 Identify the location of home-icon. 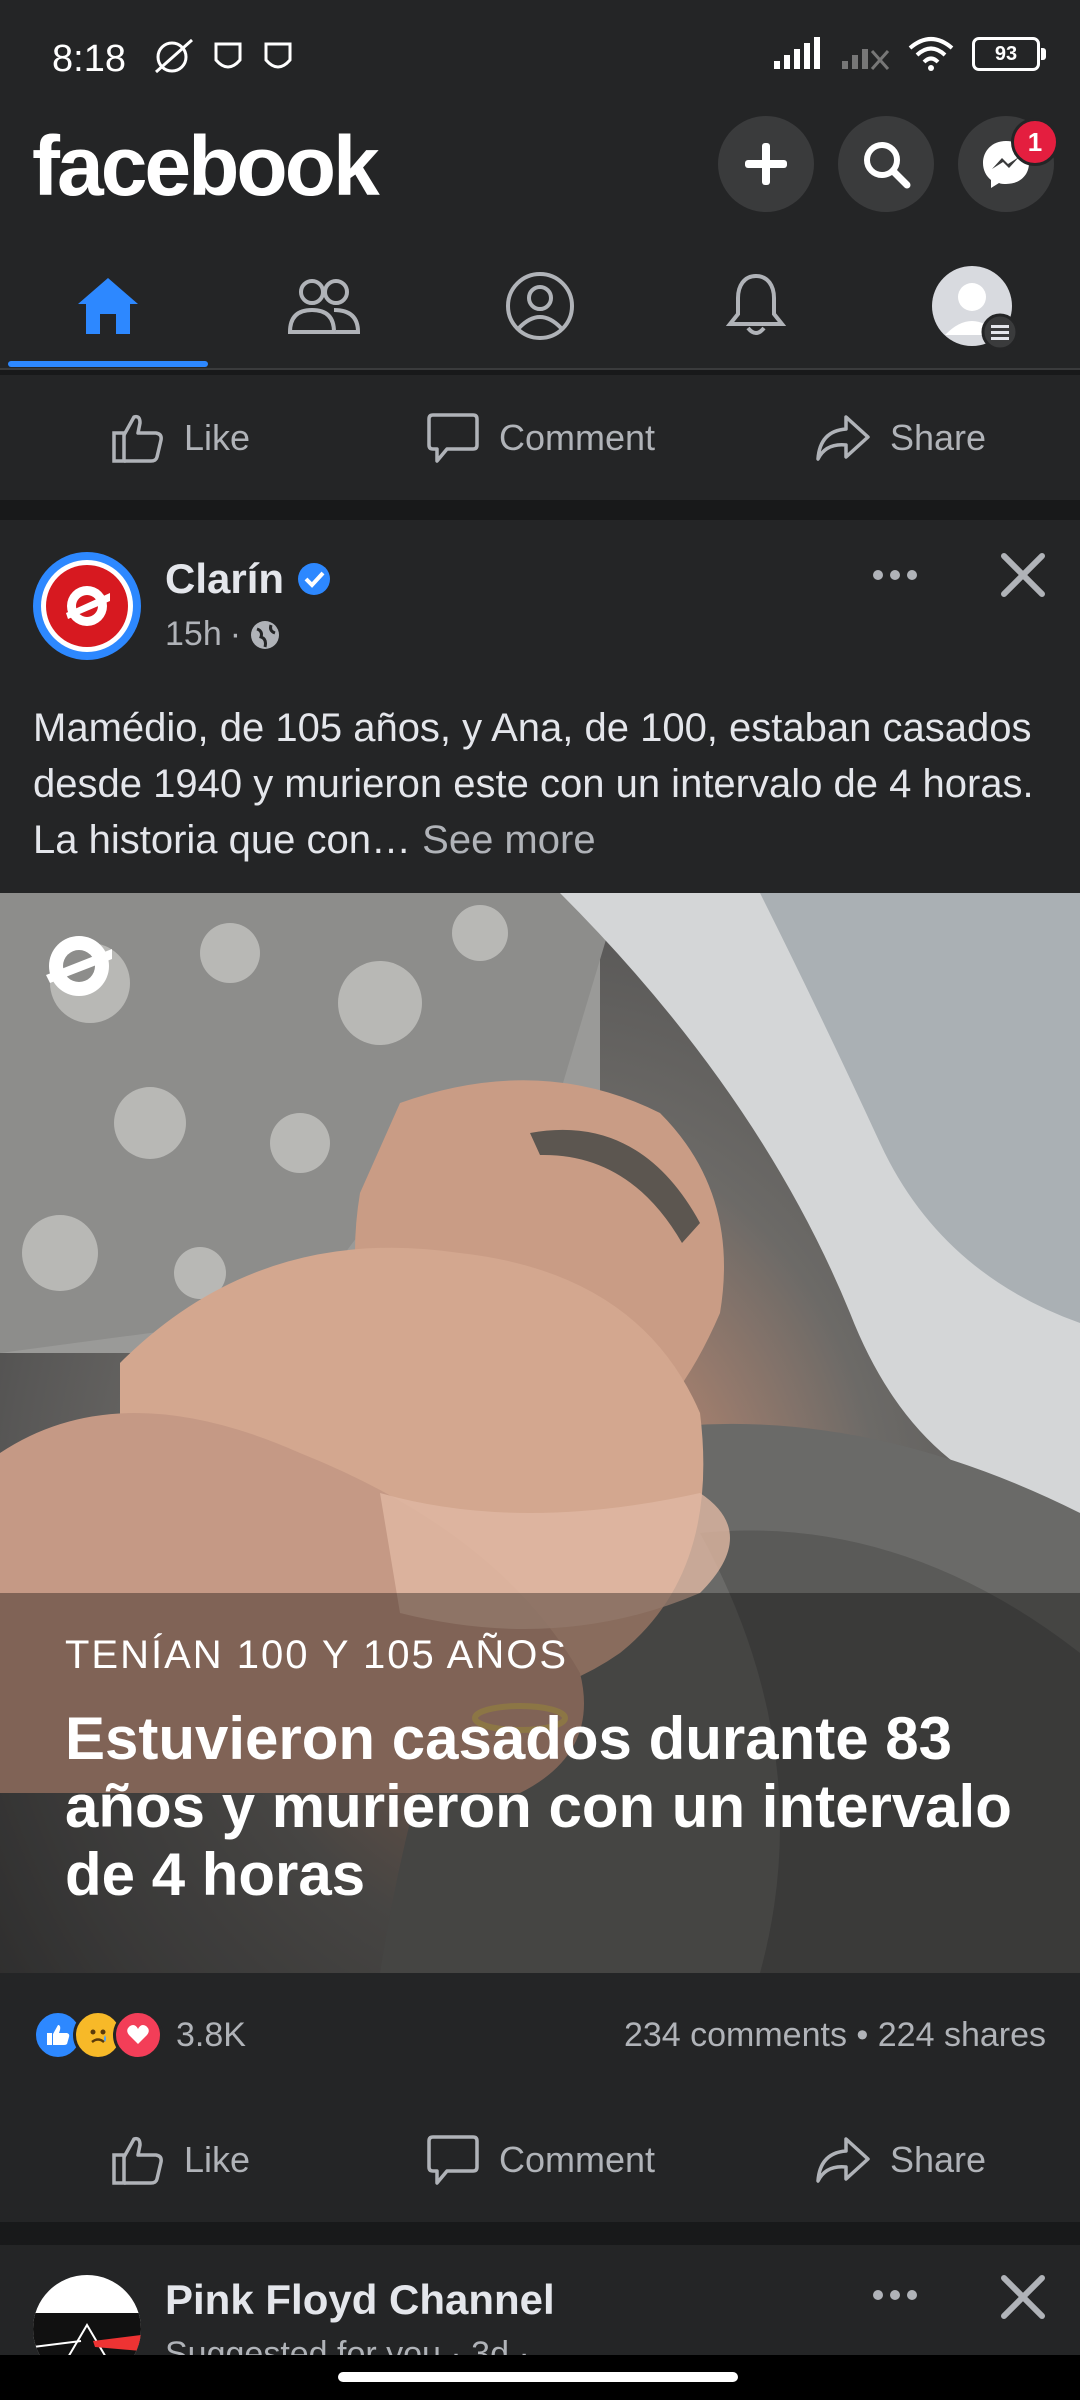
(108, 306).